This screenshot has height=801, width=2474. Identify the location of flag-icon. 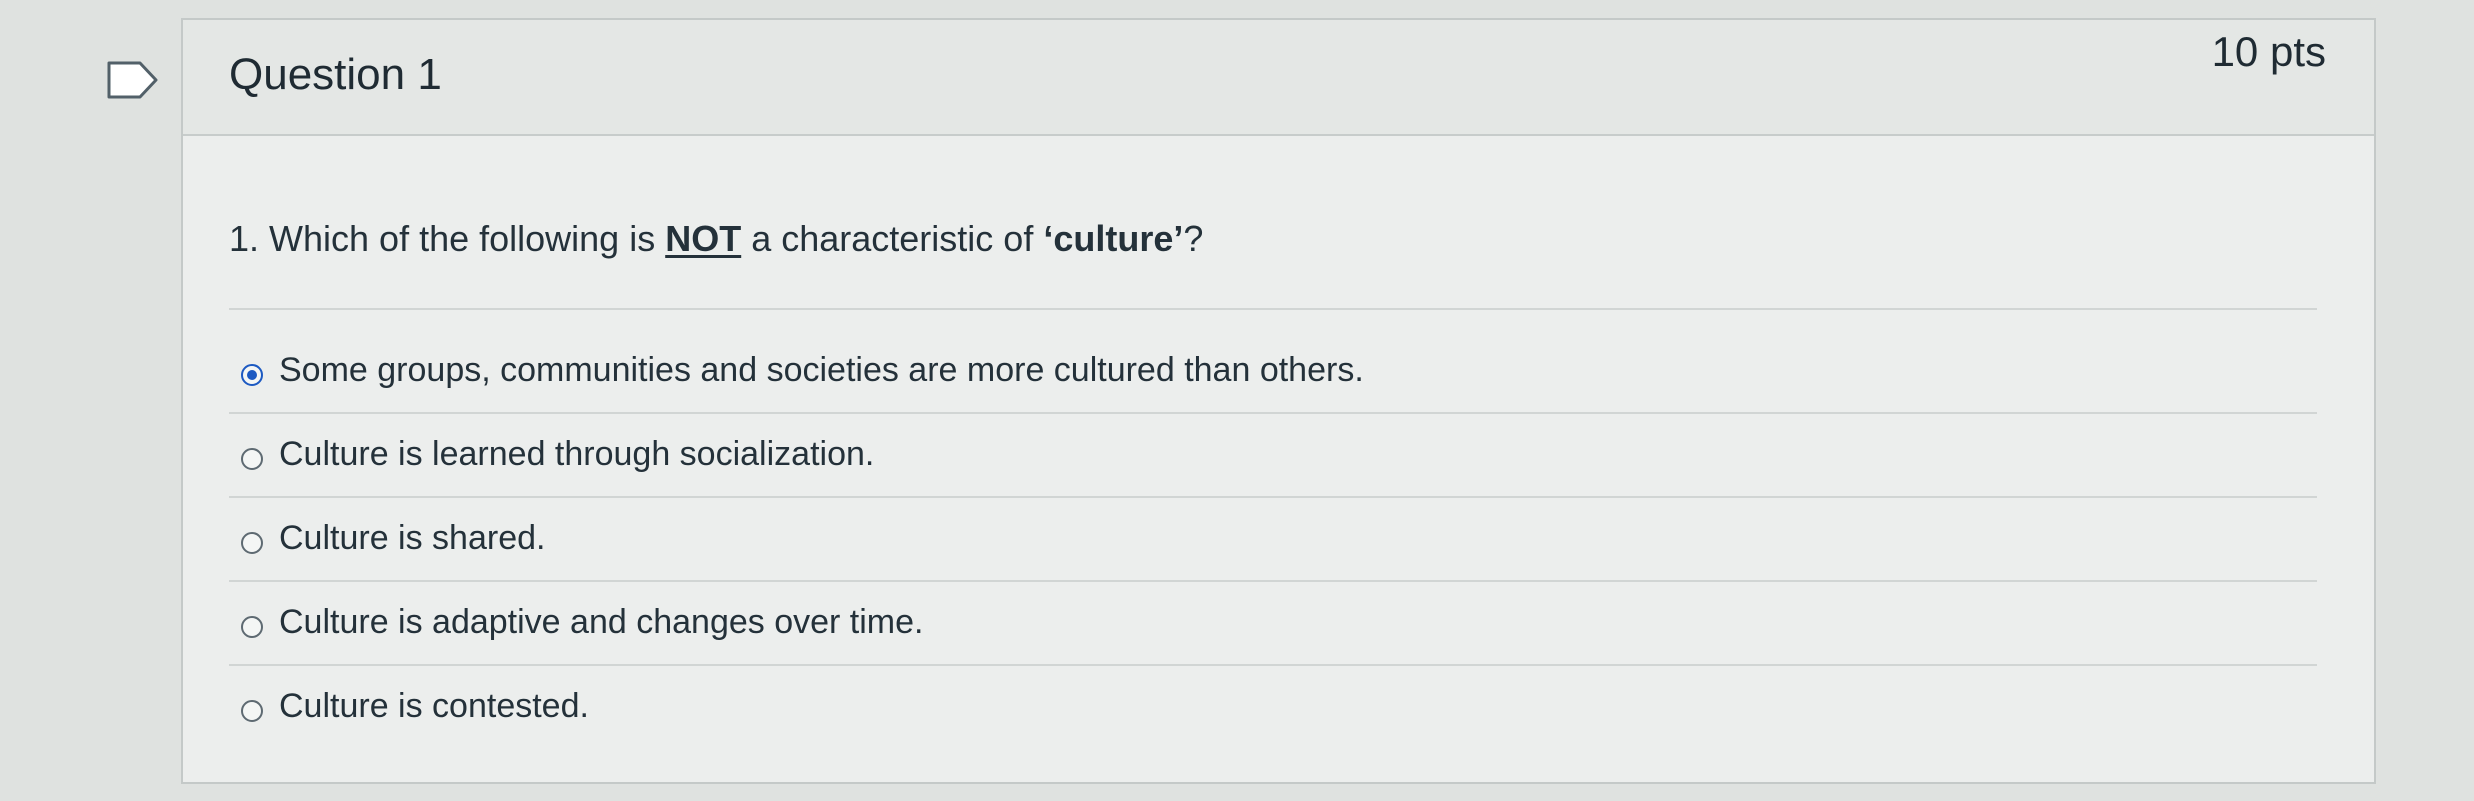
(132, 80).